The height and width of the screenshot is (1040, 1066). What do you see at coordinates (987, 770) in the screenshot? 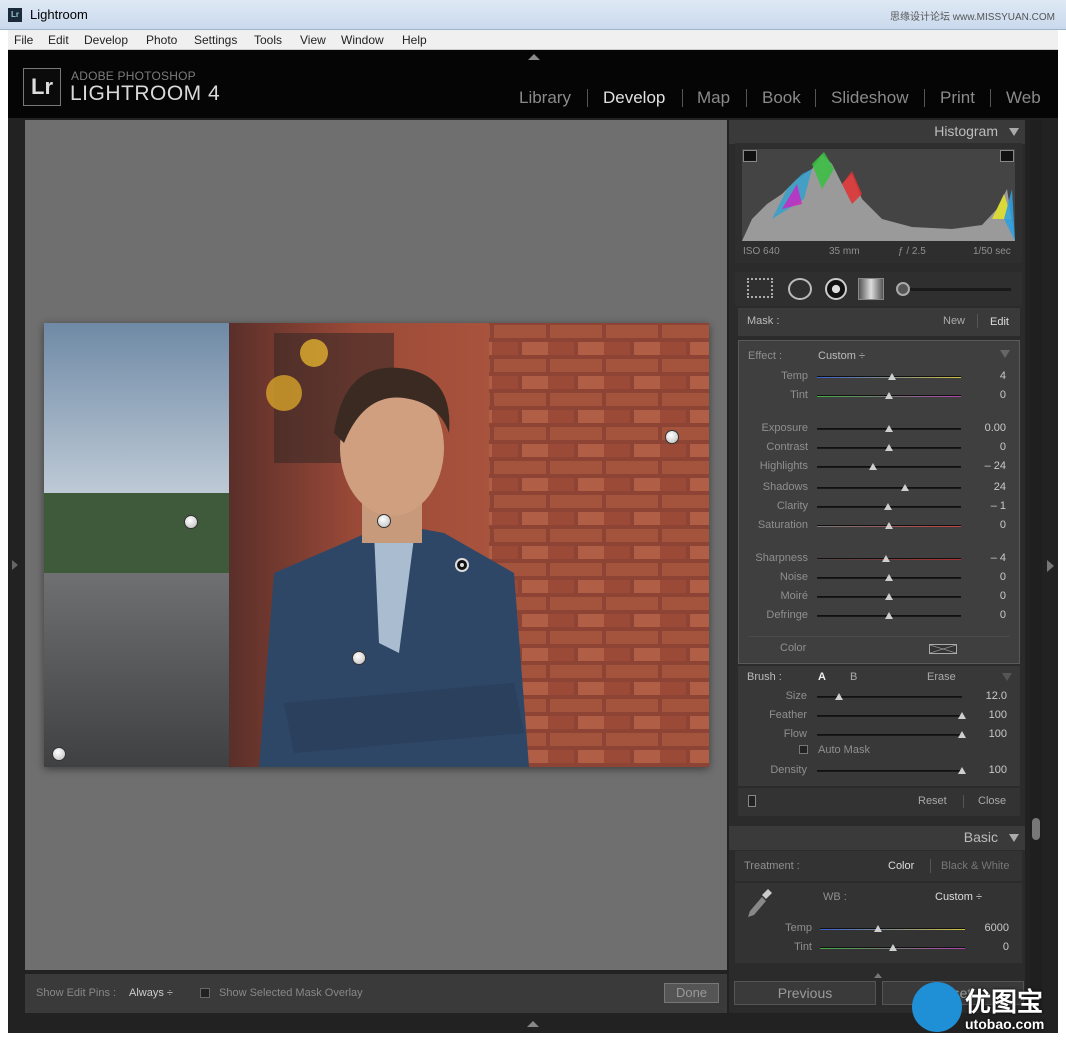
I see `brush-density-value: 100` at bounding box center [987, 770].